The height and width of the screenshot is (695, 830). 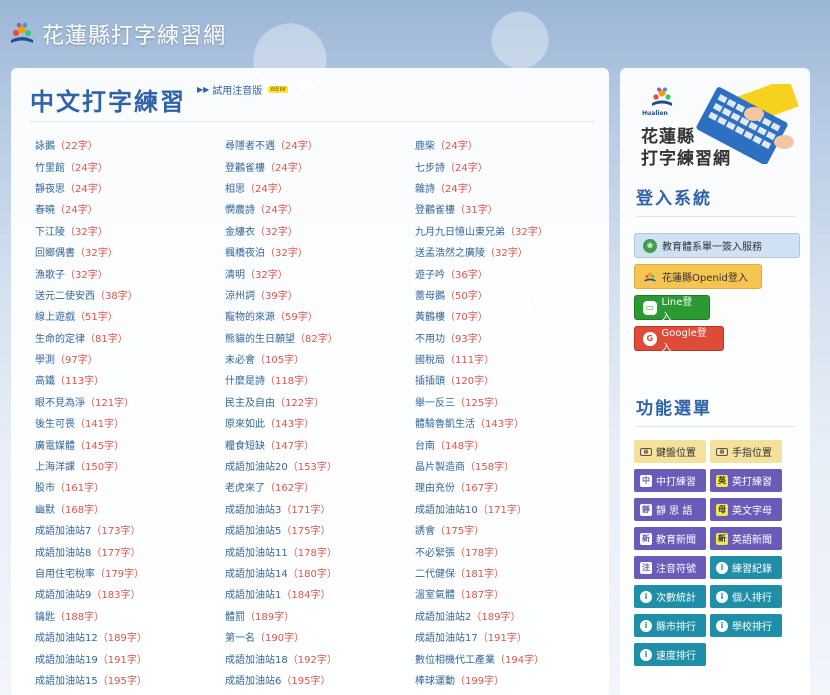 I want to click on lesson-link: 體罰（189字）, so click(x=320, y=615).